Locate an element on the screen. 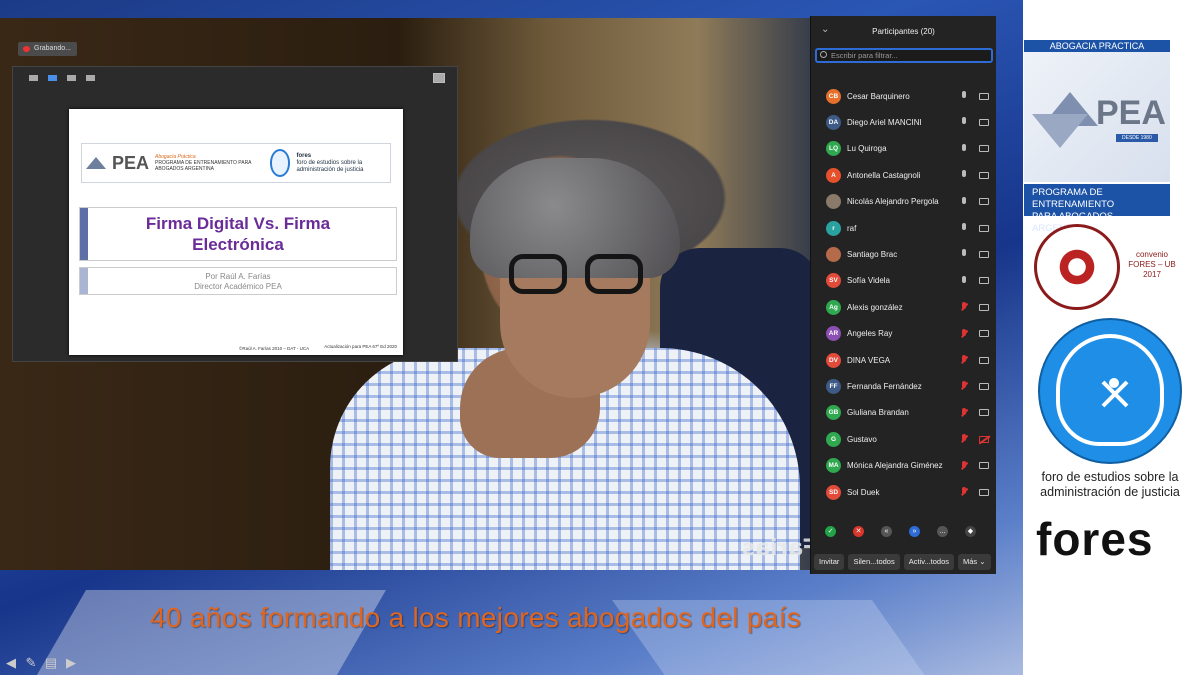 The image size is (1200, 675). universidad-belgrano-seal-icon is located at coordinates (1077, 267).